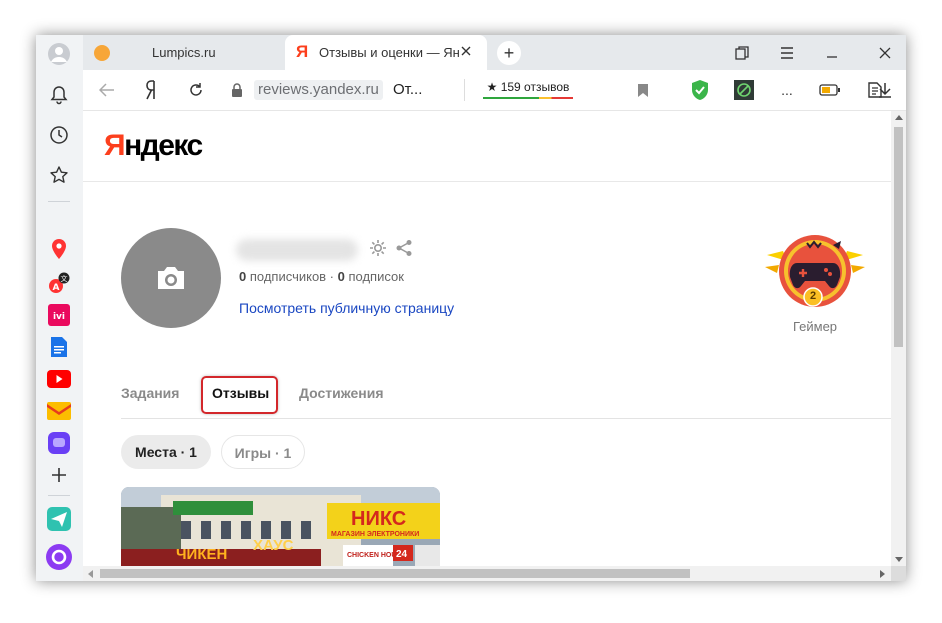 The image size is (942, 623). Describe the element at coordinates (59, 175) in the screenshot. I see `star-icon` at that location.